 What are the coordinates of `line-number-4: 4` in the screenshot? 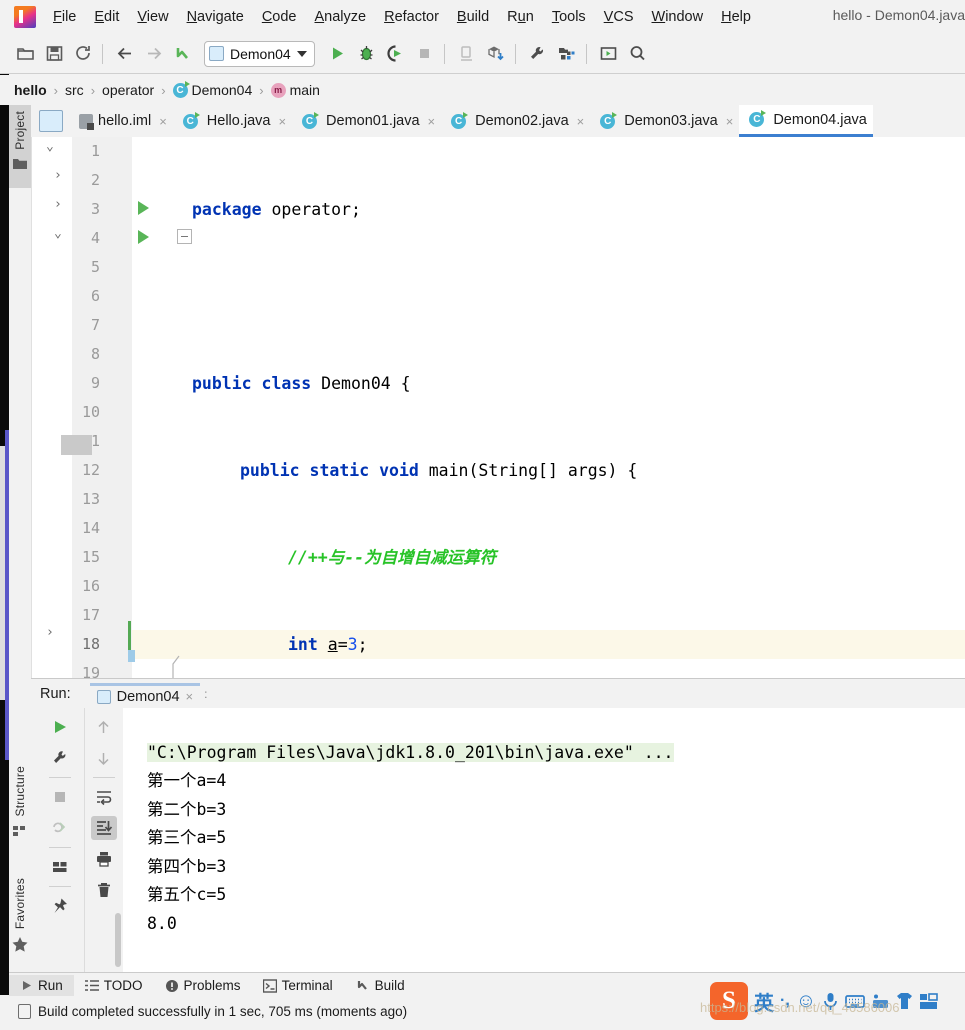 It's located at (95, 238).